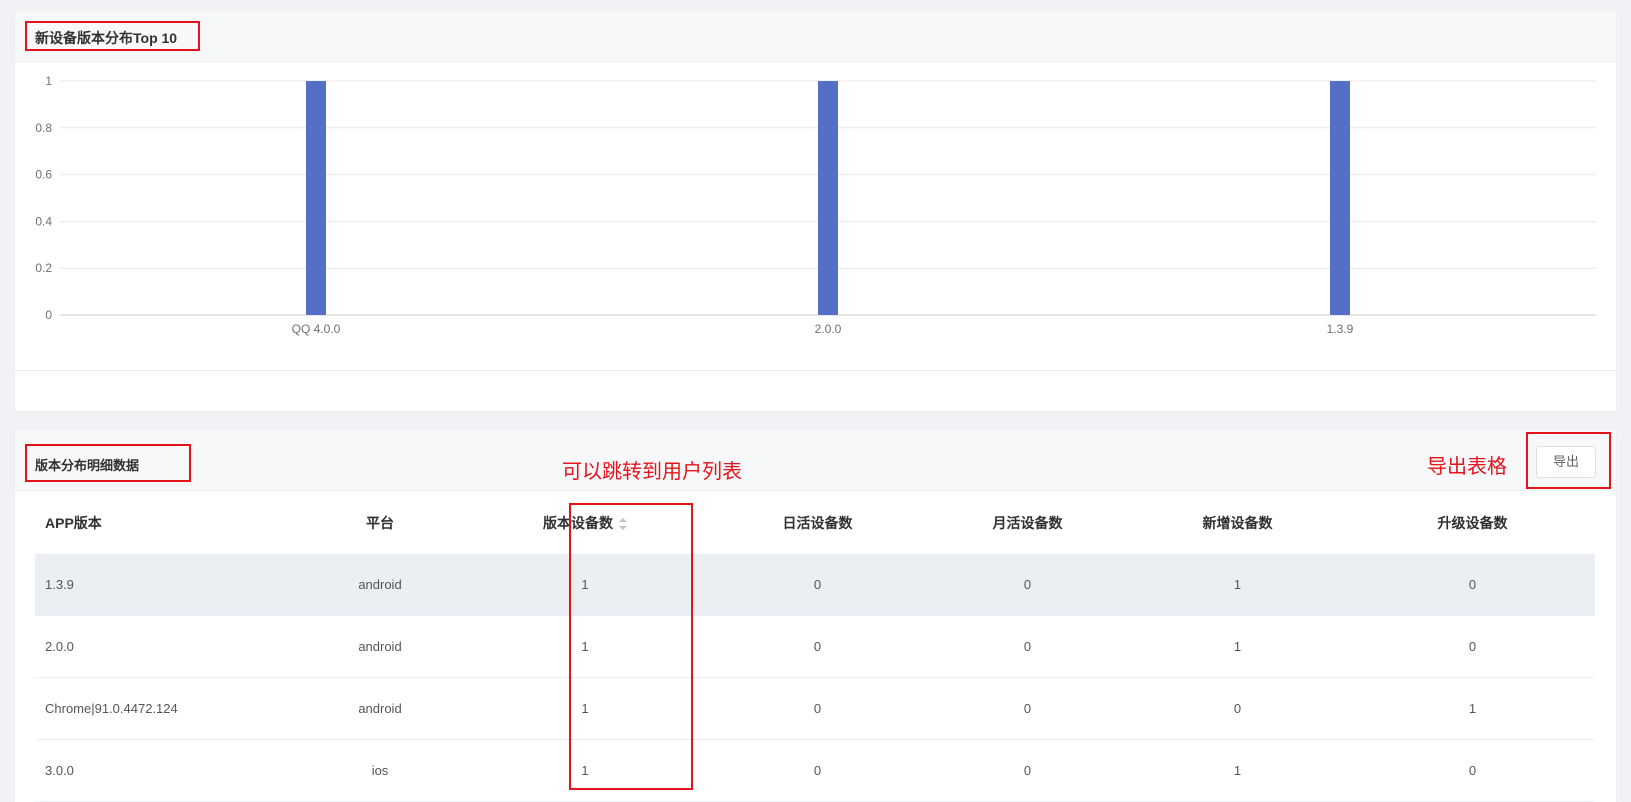 The width and height of the screenshot is (1631, 802). What do you see at coordinates (165, 770) in the screenshot?
I see `cell-app-version: 3.0.0` at bounding box center [165, 770].